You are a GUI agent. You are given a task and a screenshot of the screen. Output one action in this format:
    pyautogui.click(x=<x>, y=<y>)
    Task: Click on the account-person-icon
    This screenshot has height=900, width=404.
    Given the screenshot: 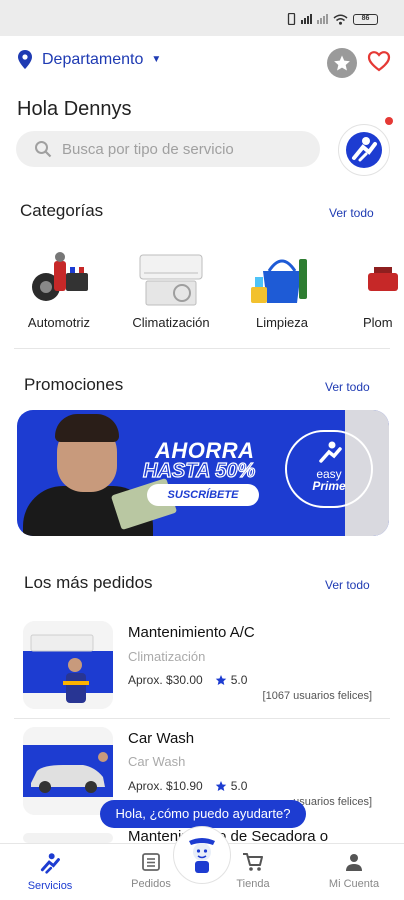 What is the action you would take?
    pyautogui.click(x=354, y=862)
    